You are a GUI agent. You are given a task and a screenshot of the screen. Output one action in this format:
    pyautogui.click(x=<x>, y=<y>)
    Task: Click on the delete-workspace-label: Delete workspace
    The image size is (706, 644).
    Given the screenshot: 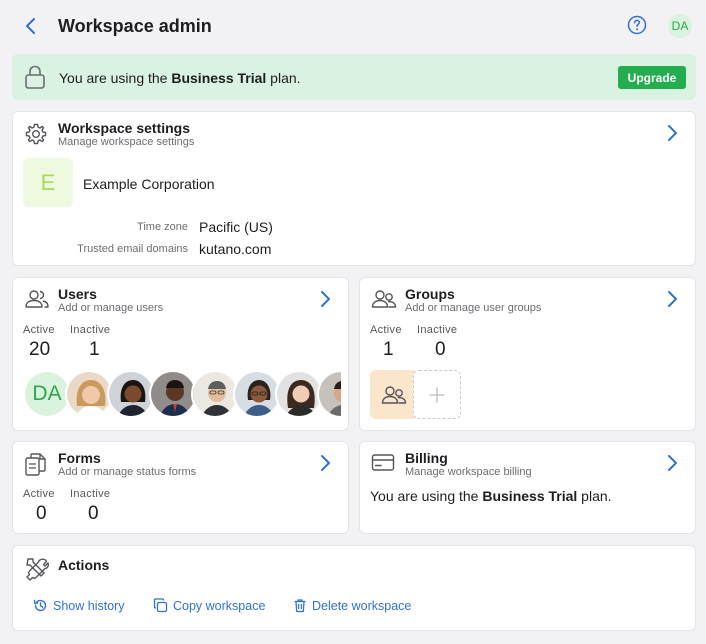 What is the action you would take?
    pyautogui.click(x=362, y=605)
    